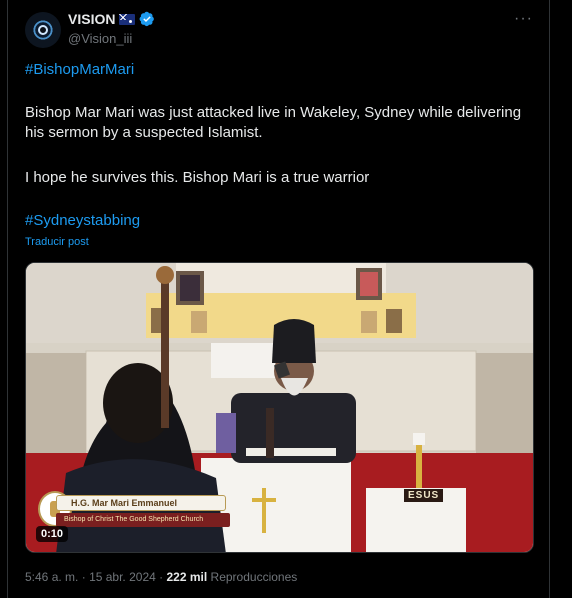 The image size is (572, 598). Describe the element at coordinates (122, 577) in the screenshot. I see `tweet-date: 15 abr. 2024` at that location.